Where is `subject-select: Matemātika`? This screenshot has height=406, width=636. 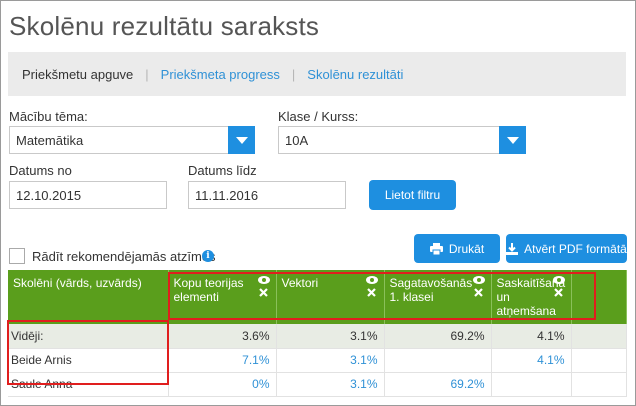 subject-select: Matemātika is located at coordinates (132, 140).